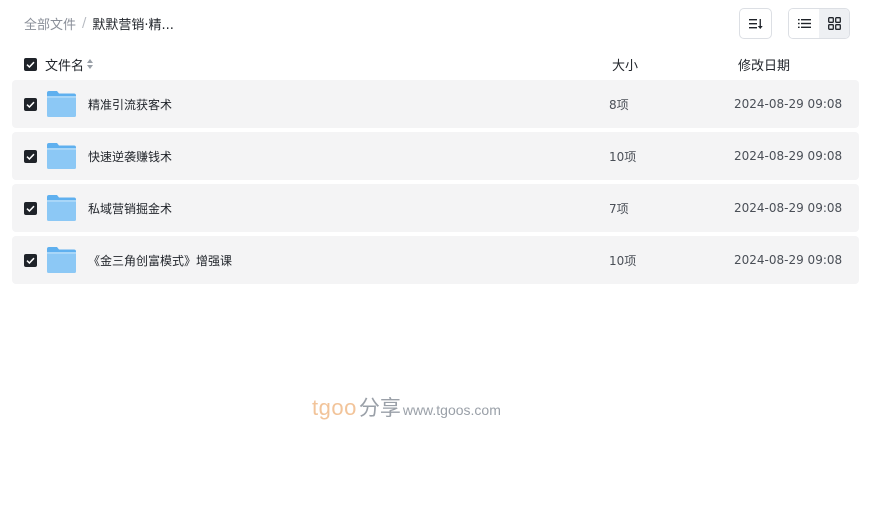 The width and height of the screenshot is (874, 514). Describe the element at coordinates (619, 104) in the screenshot. I see `row-file-size: 8项` at that location.